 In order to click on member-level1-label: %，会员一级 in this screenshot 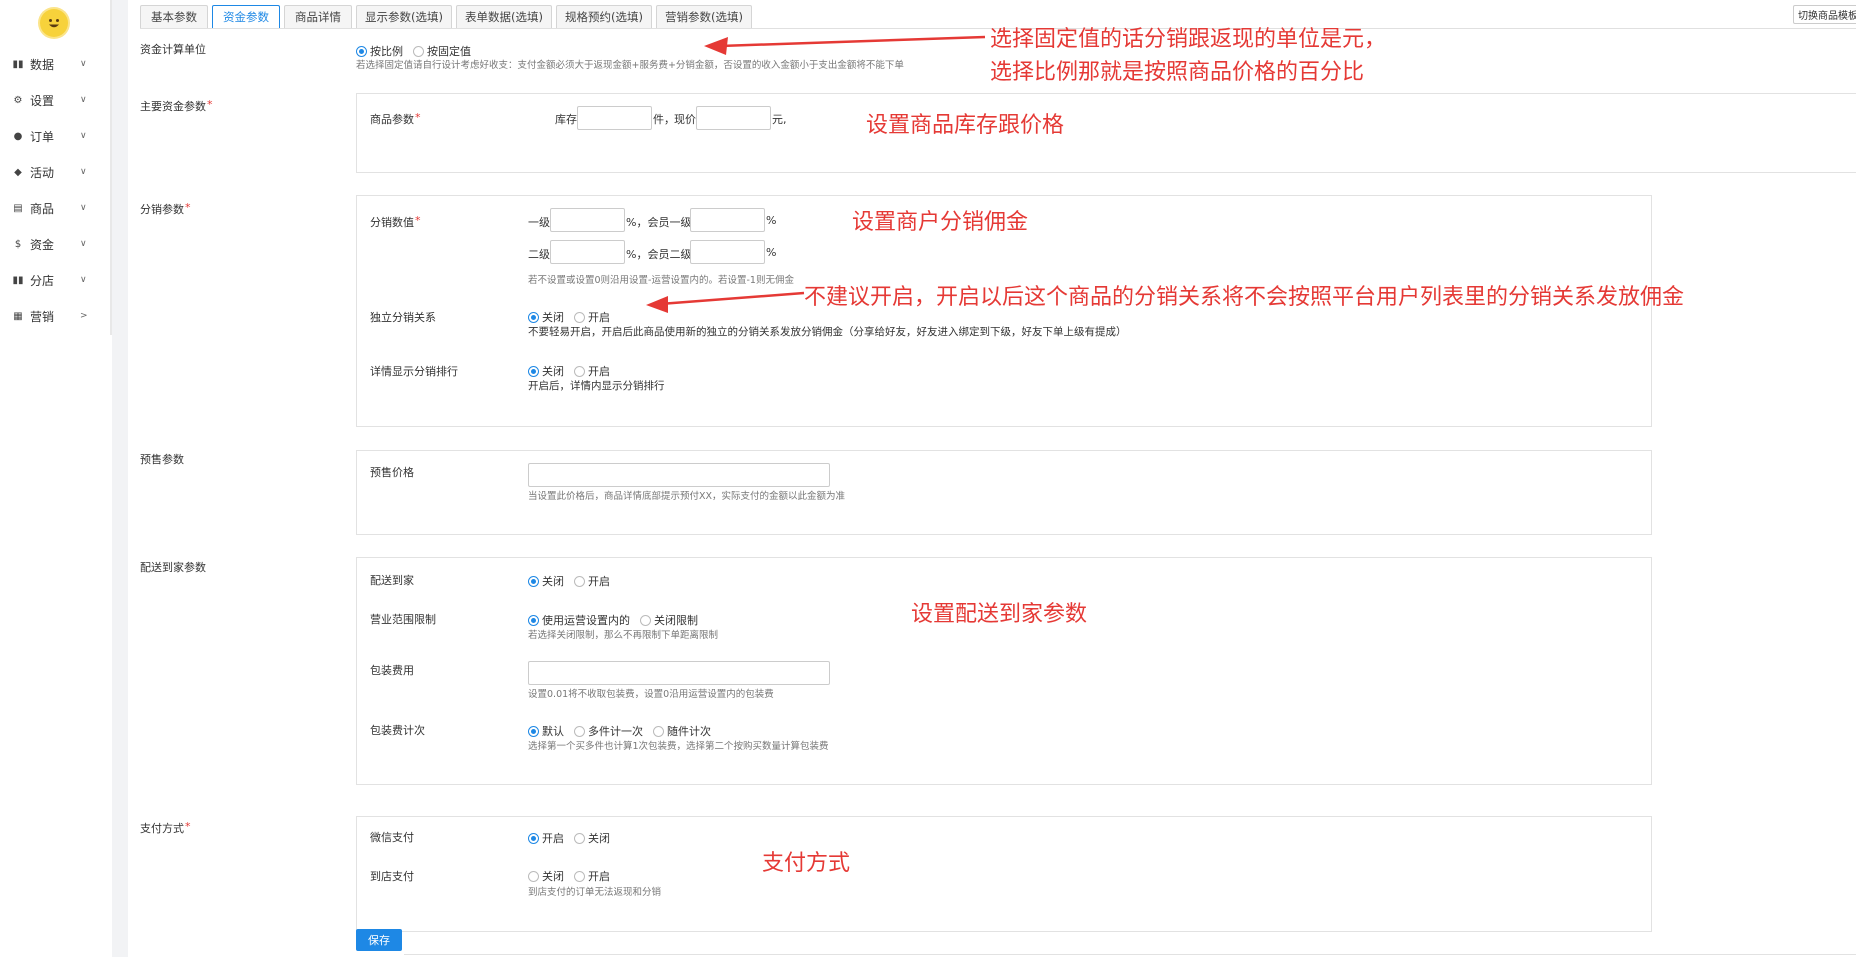, I will do `click(659, 222)`.